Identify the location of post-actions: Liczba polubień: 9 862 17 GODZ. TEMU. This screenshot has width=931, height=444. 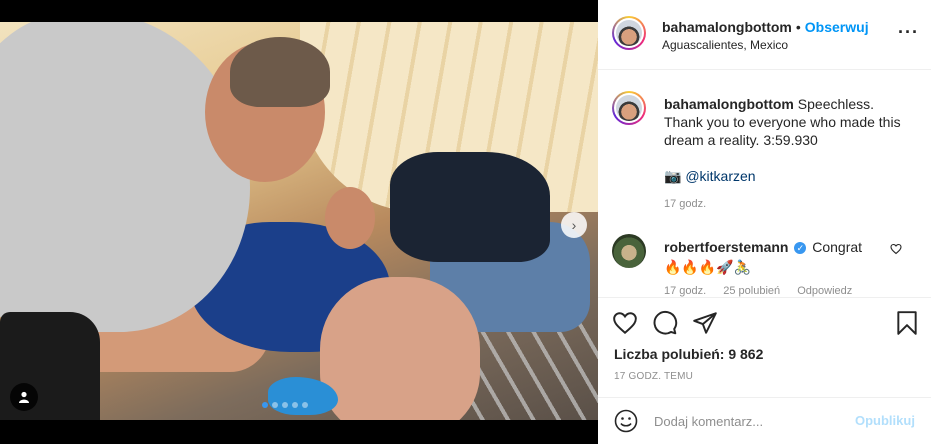
(764, 347).